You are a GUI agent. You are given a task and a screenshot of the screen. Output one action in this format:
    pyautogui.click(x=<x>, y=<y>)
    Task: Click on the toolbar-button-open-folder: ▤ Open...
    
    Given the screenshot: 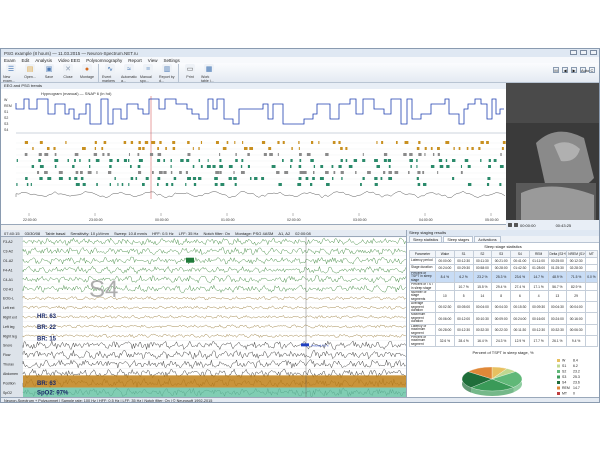 What is the action you would take?
    pyautogui.click(x=30, y=71)
    